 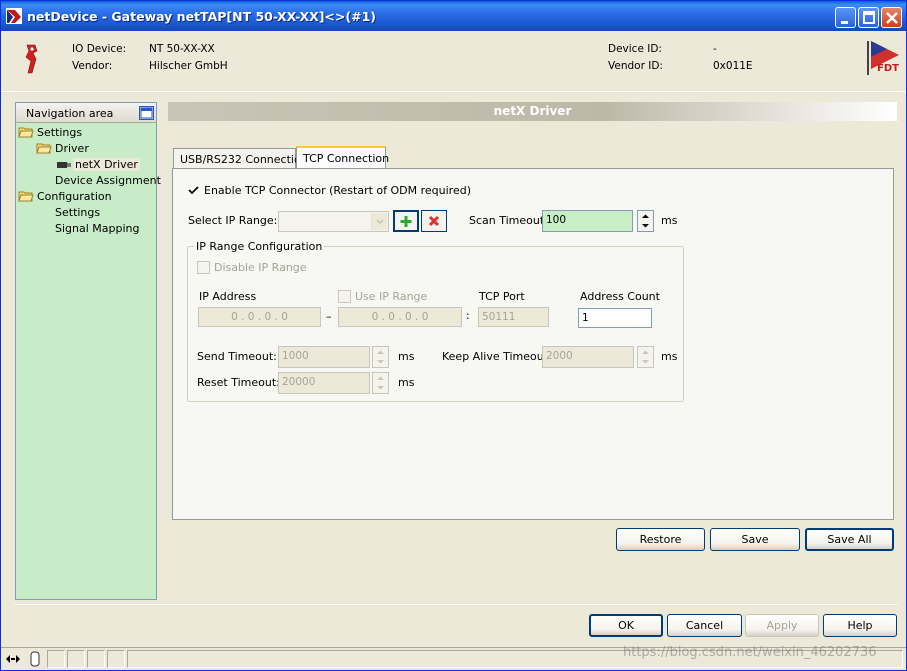 What do you see at coordinates (733, 66) in the screenshot?
I see `vendor-id-value: 0x011E` at bounding box center [733, 66].